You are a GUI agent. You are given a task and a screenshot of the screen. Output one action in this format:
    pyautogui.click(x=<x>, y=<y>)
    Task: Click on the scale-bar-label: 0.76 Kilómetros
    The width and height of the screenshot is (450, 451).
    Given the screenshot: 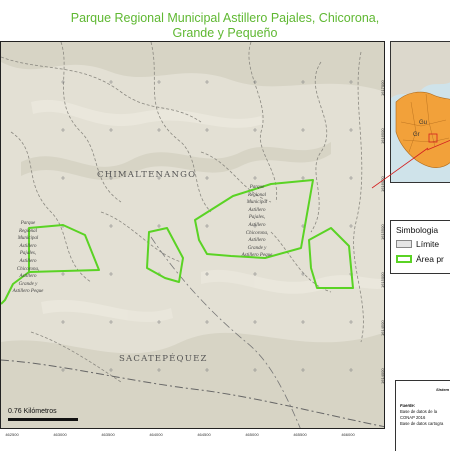 What is the action you would take?
    pyautogui.click(x=32, y=411)
    